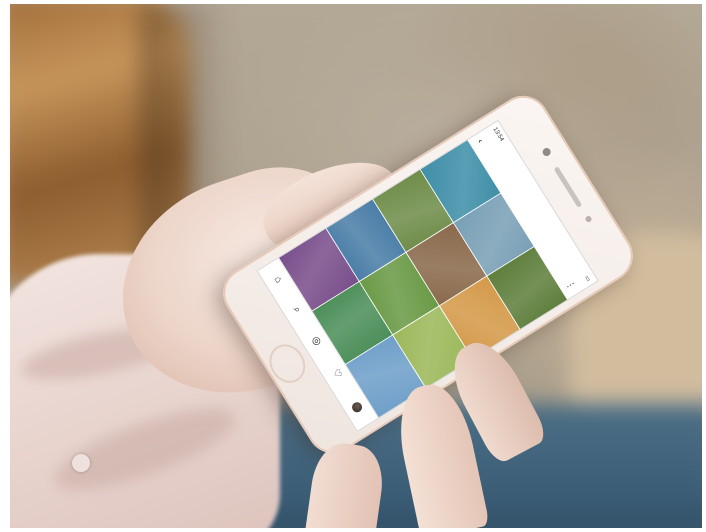 This screenshot has height=532, width=706. I want to click on proximity-sensor, so click(588, 219).